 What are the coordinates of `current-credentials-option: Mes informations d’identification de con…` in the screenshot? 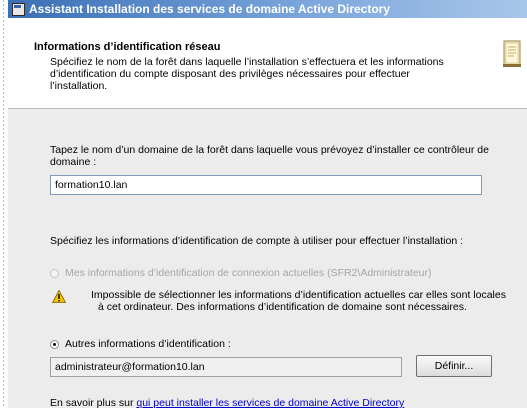 It's located at (241, 273).